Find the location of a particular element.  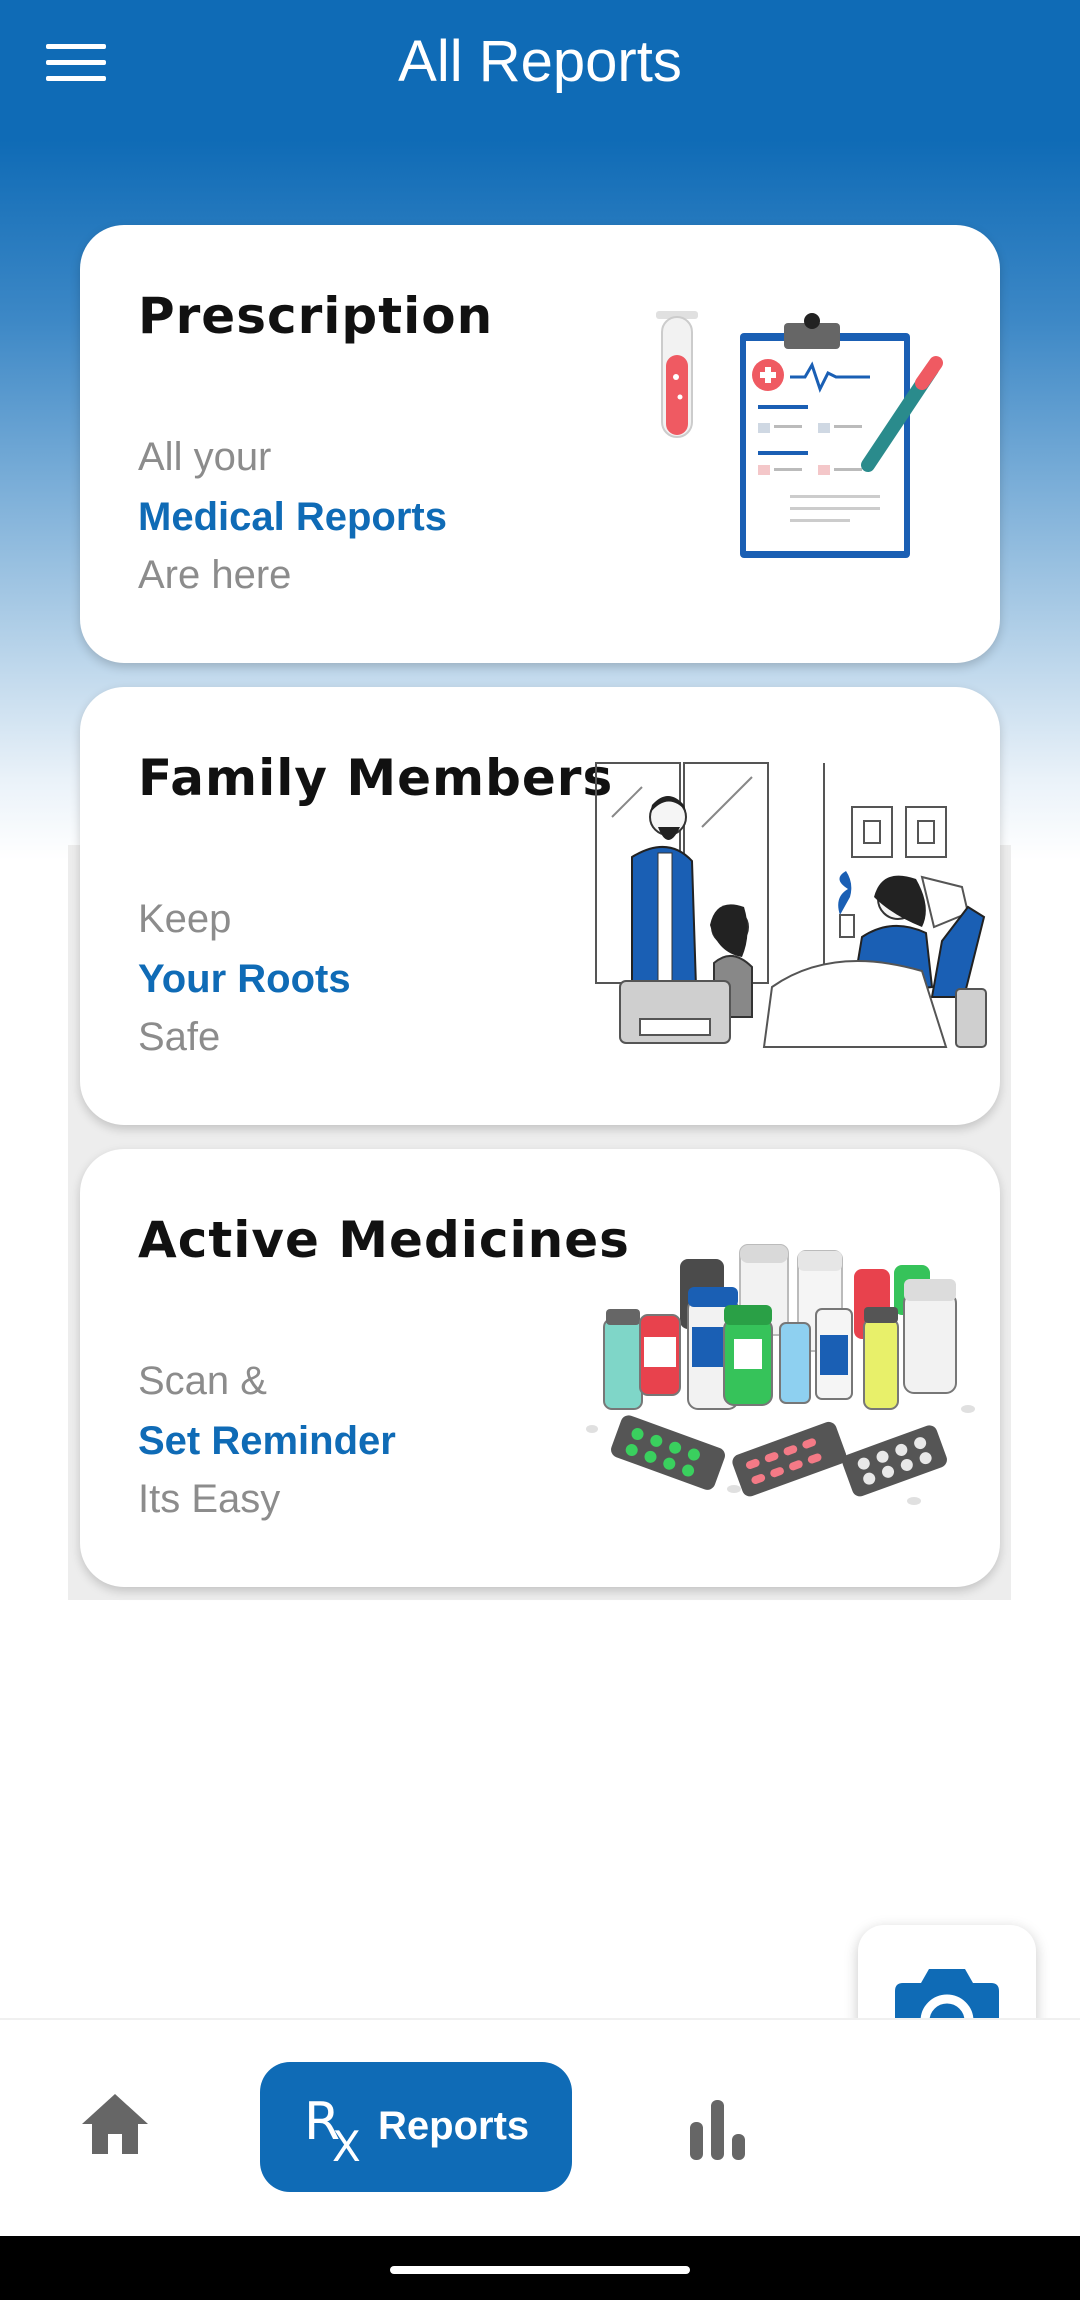

card-line-1: All your is located at coordinates (205, 457).